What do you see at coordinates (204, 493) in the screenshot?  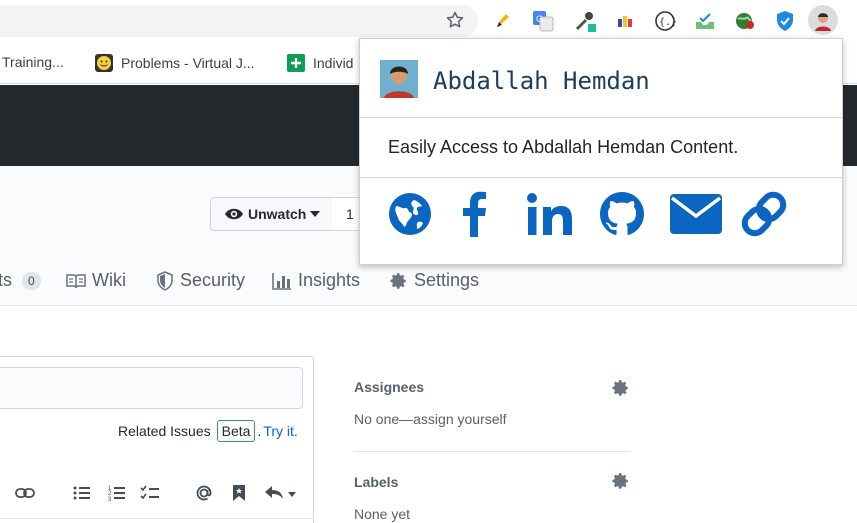 I see `mention-icon` at bounding box center [204, 493].